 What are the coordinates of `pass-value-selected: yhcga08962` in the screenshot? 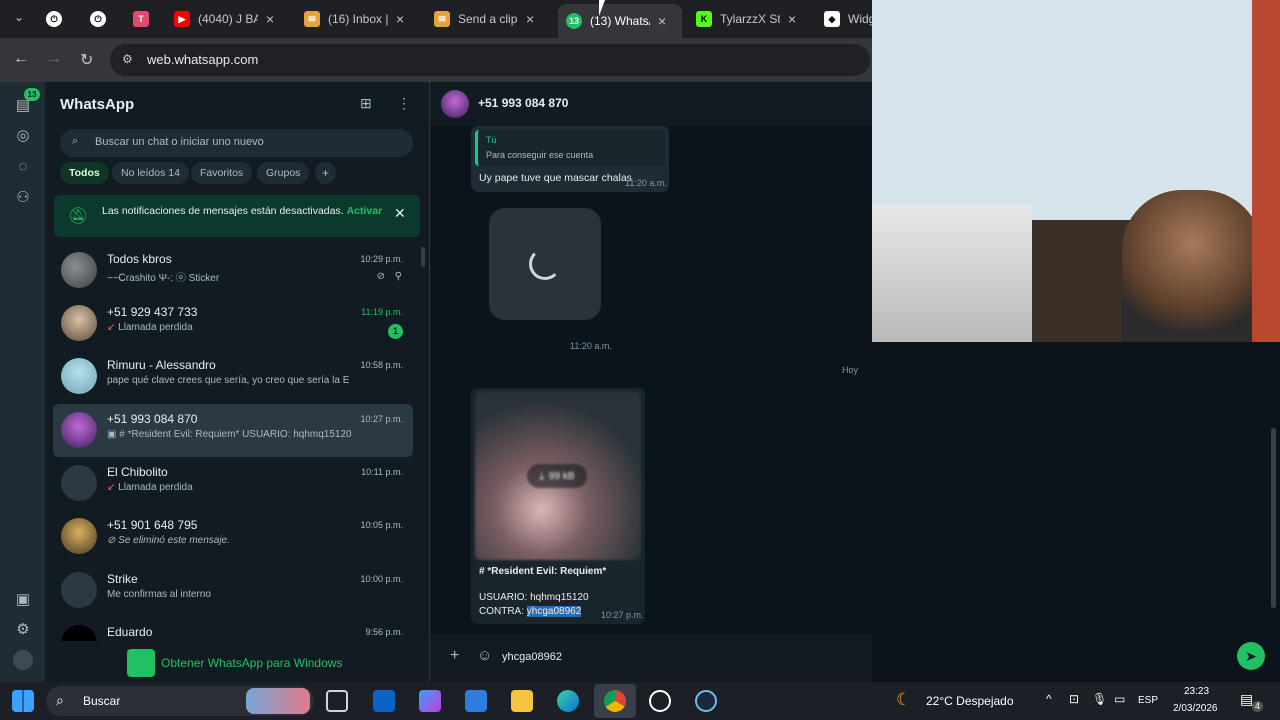 It's located at (554, 611).